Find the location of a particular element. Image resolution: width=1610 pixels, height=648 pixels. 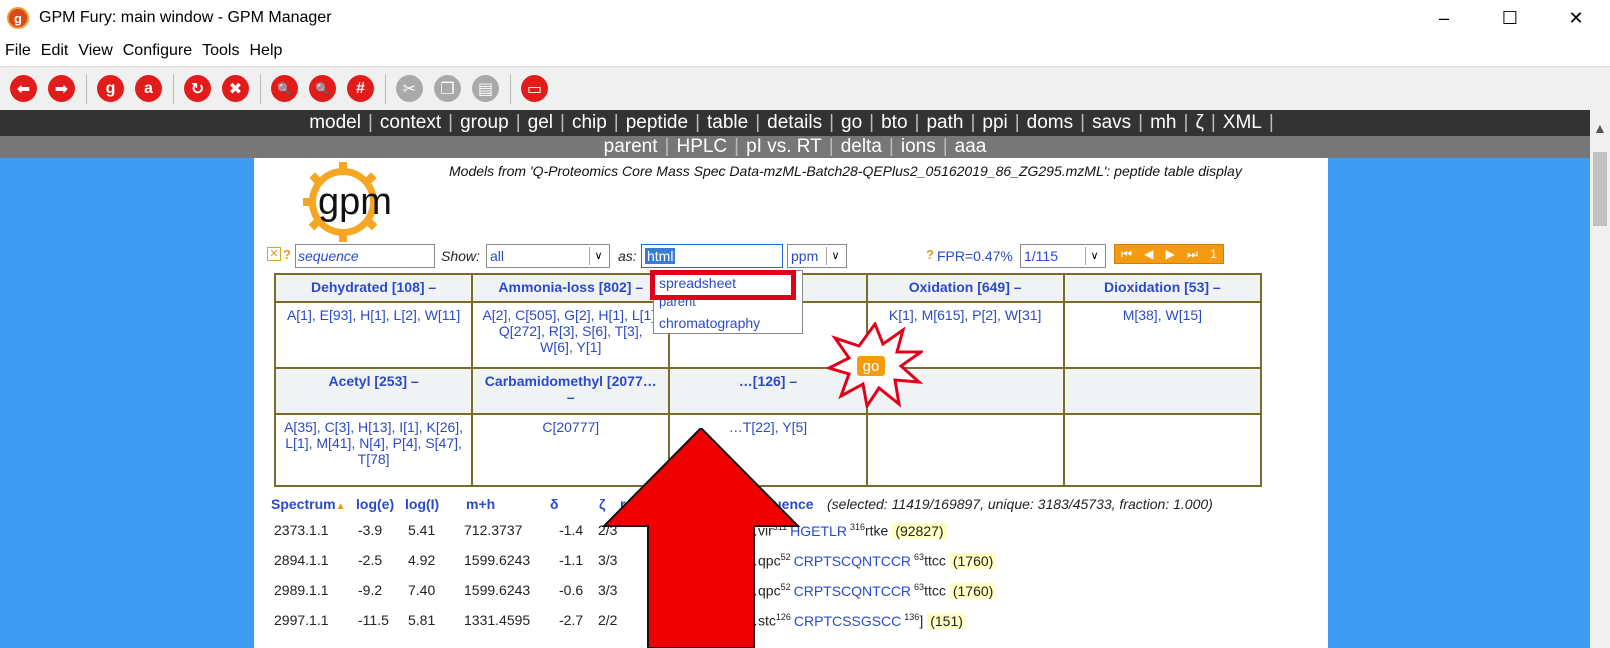

sequence-input: sequence is located at coordinates (365, 256).